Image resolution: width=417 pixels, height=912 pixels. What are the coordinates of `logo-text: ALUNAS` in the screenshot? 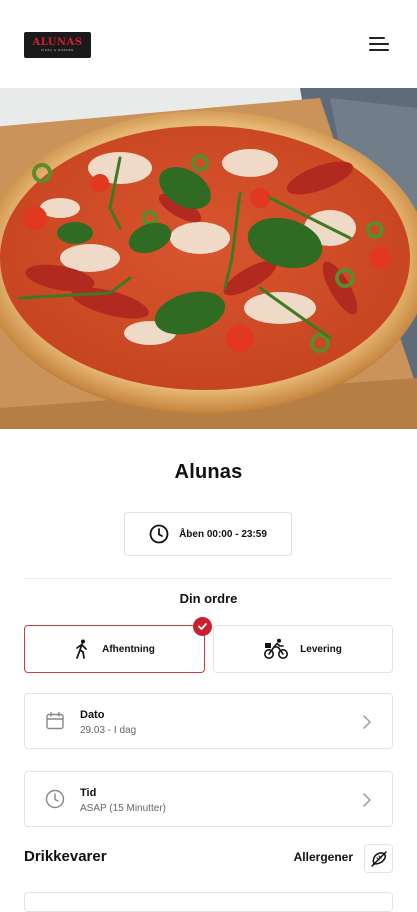 It's located at (57, 42).